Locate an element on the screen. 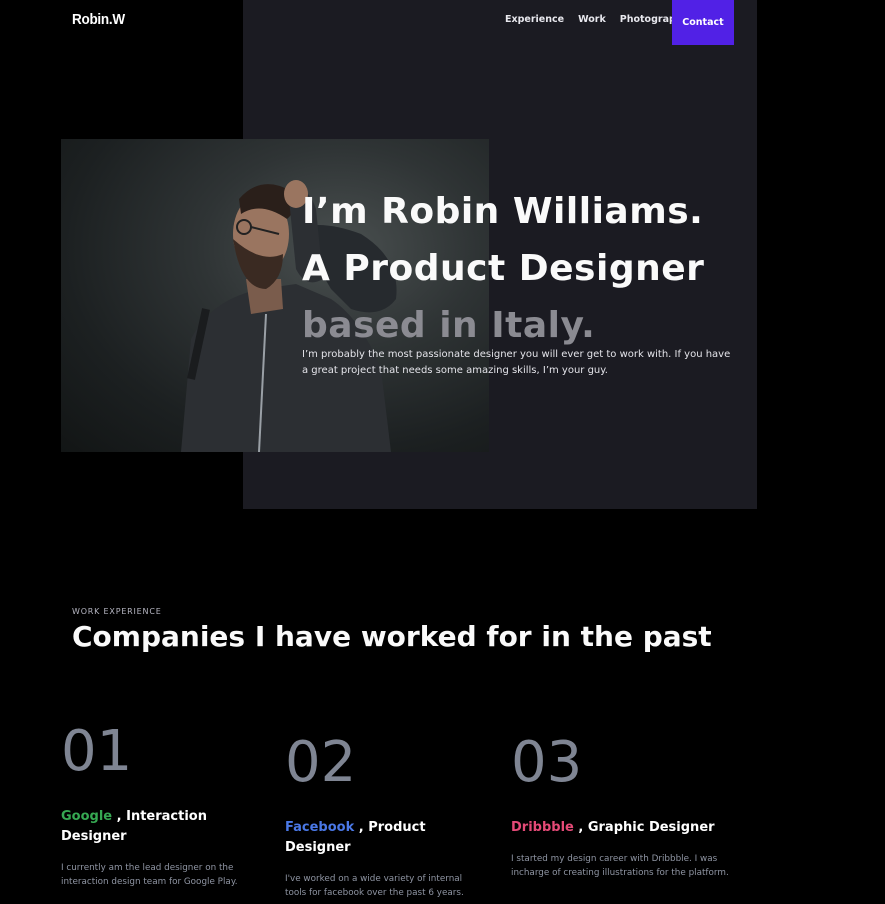 This screenshot has height=904, width=885. headline-line-2: A Product Designer is located at coordinates (503, 268).